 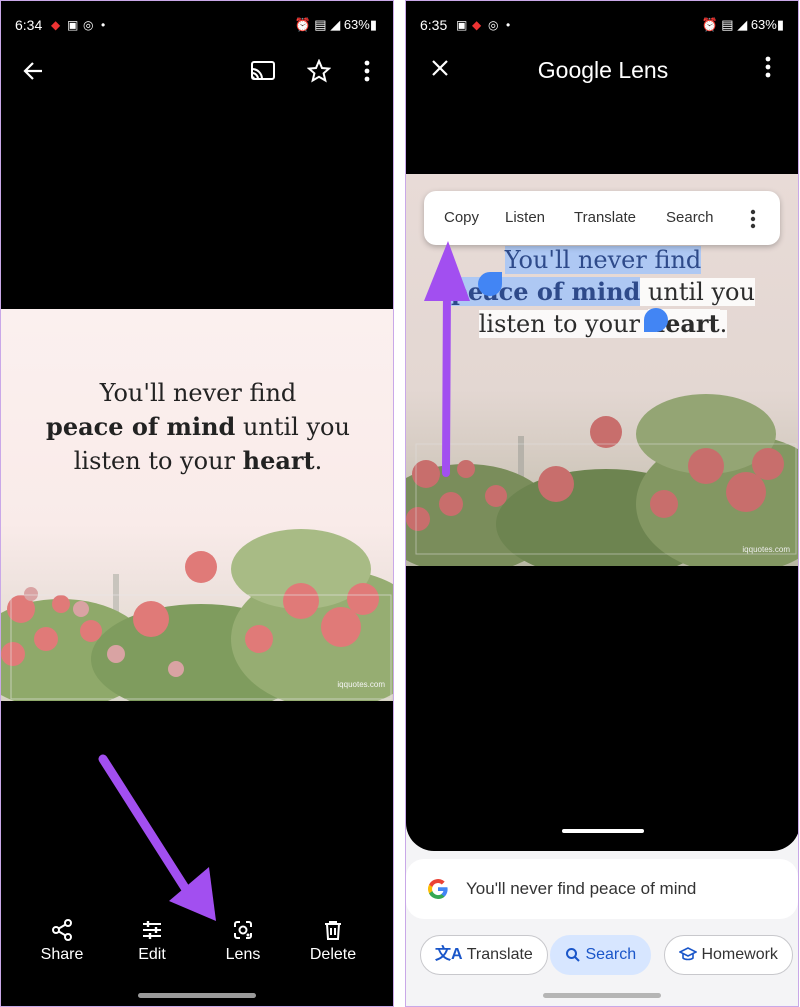 What do you see at coordinates (563, 324) in the screenshot?
I see `detected-line-3-start: listen to your` at bounding box center [563, 324].